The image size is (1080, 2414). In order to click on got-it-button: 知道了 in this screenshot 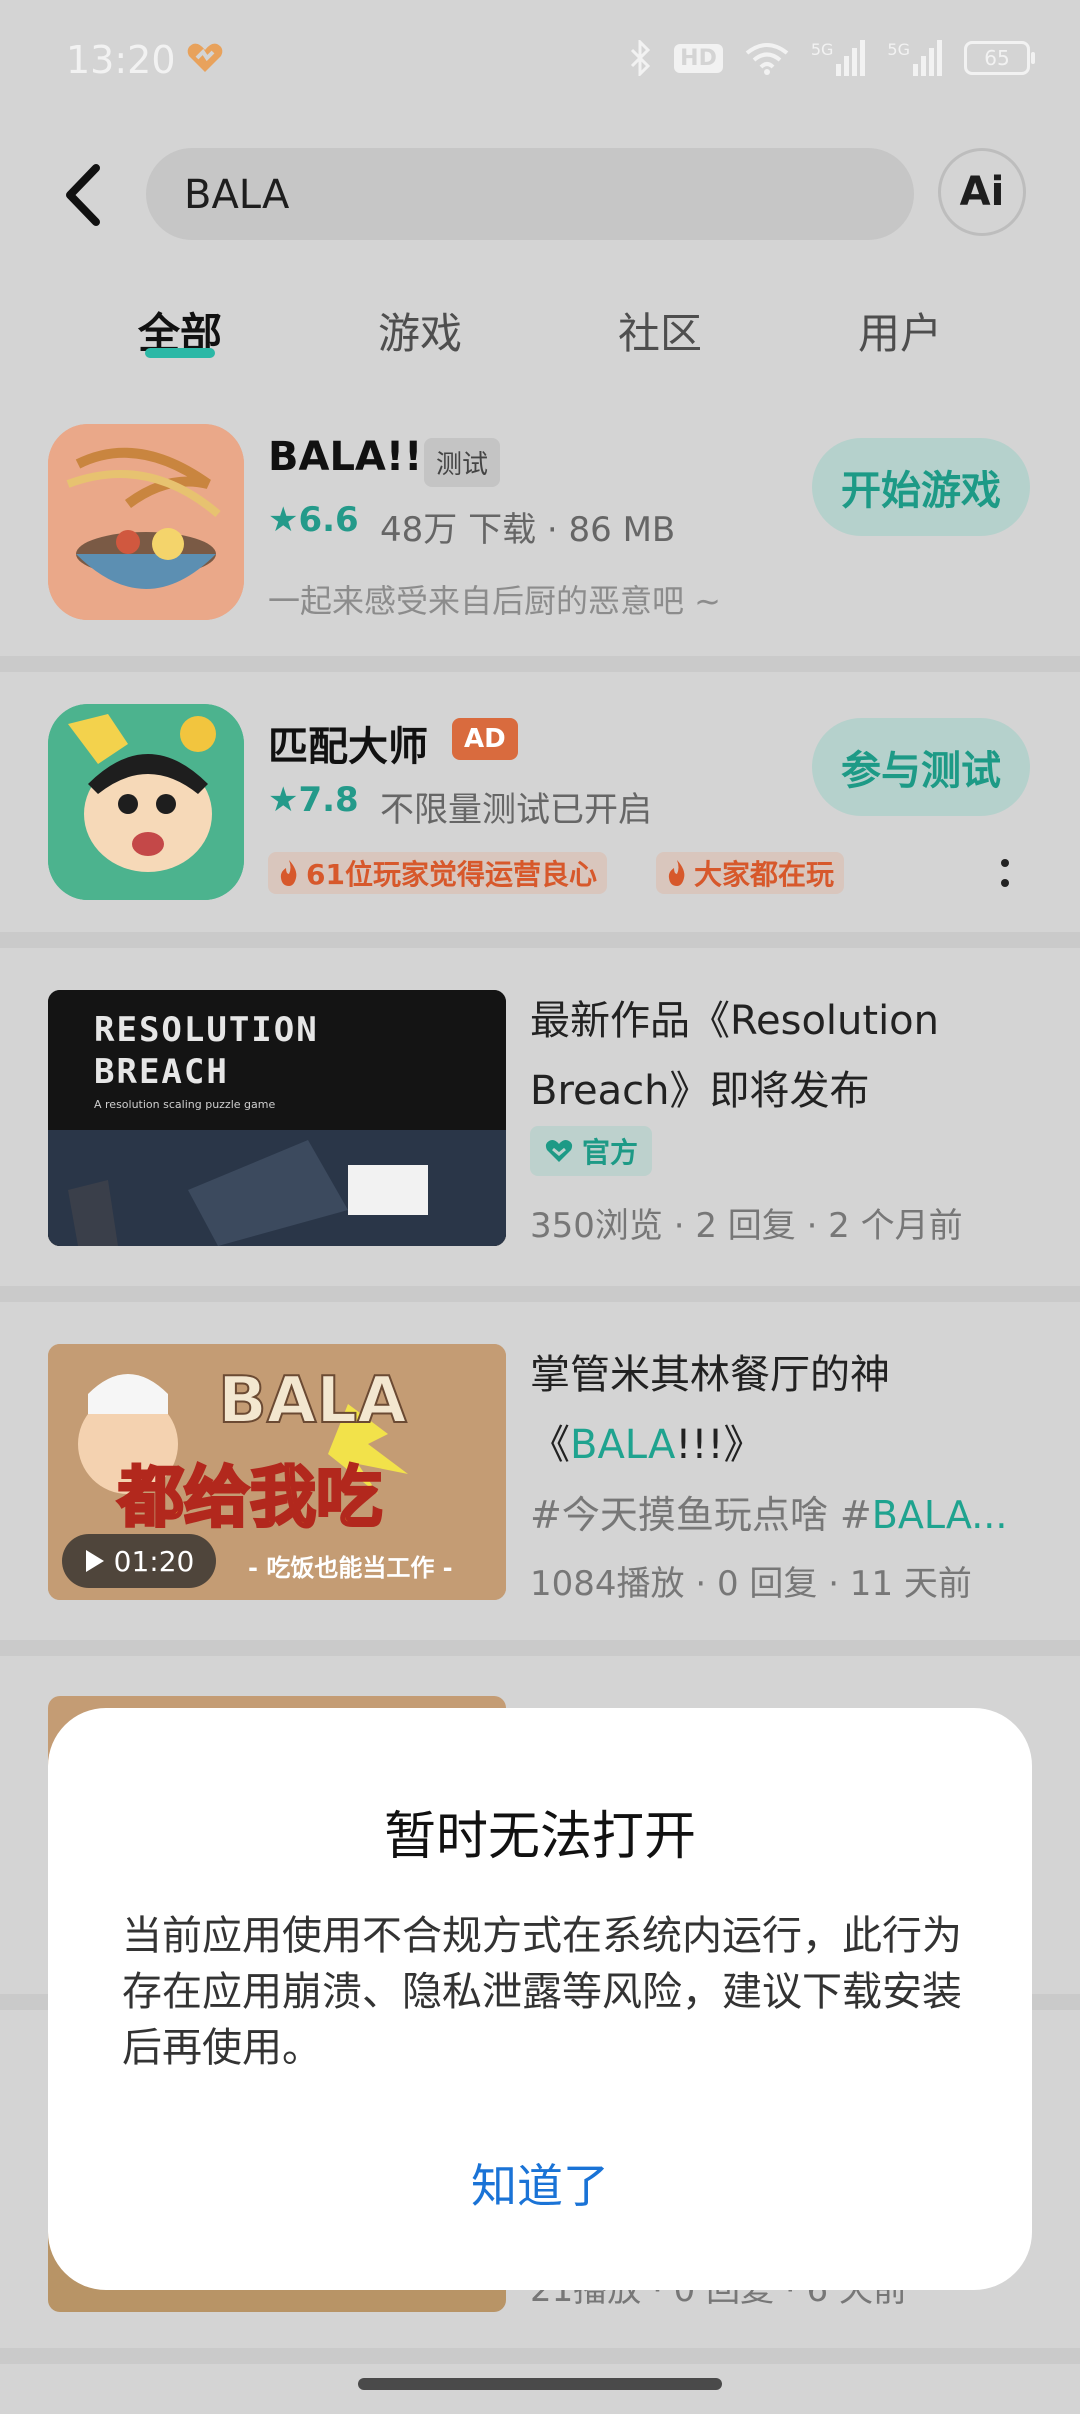, I will do `click(540, 2186)`.